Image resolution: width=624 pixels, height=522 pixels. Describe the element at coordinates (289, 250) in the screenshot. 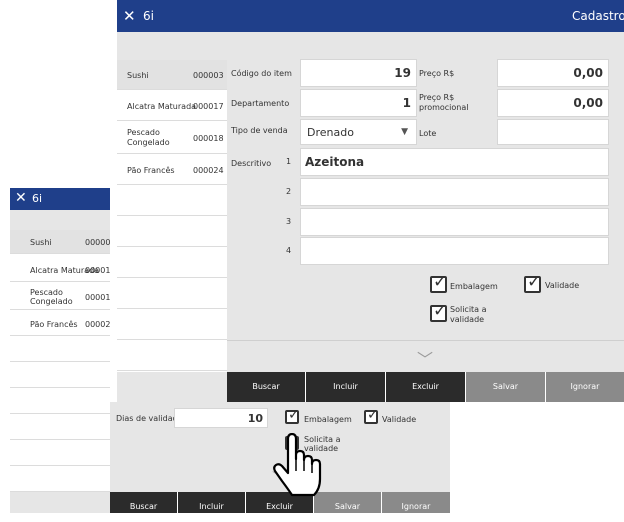

I see `descritivo-line-number: 4` at that location.